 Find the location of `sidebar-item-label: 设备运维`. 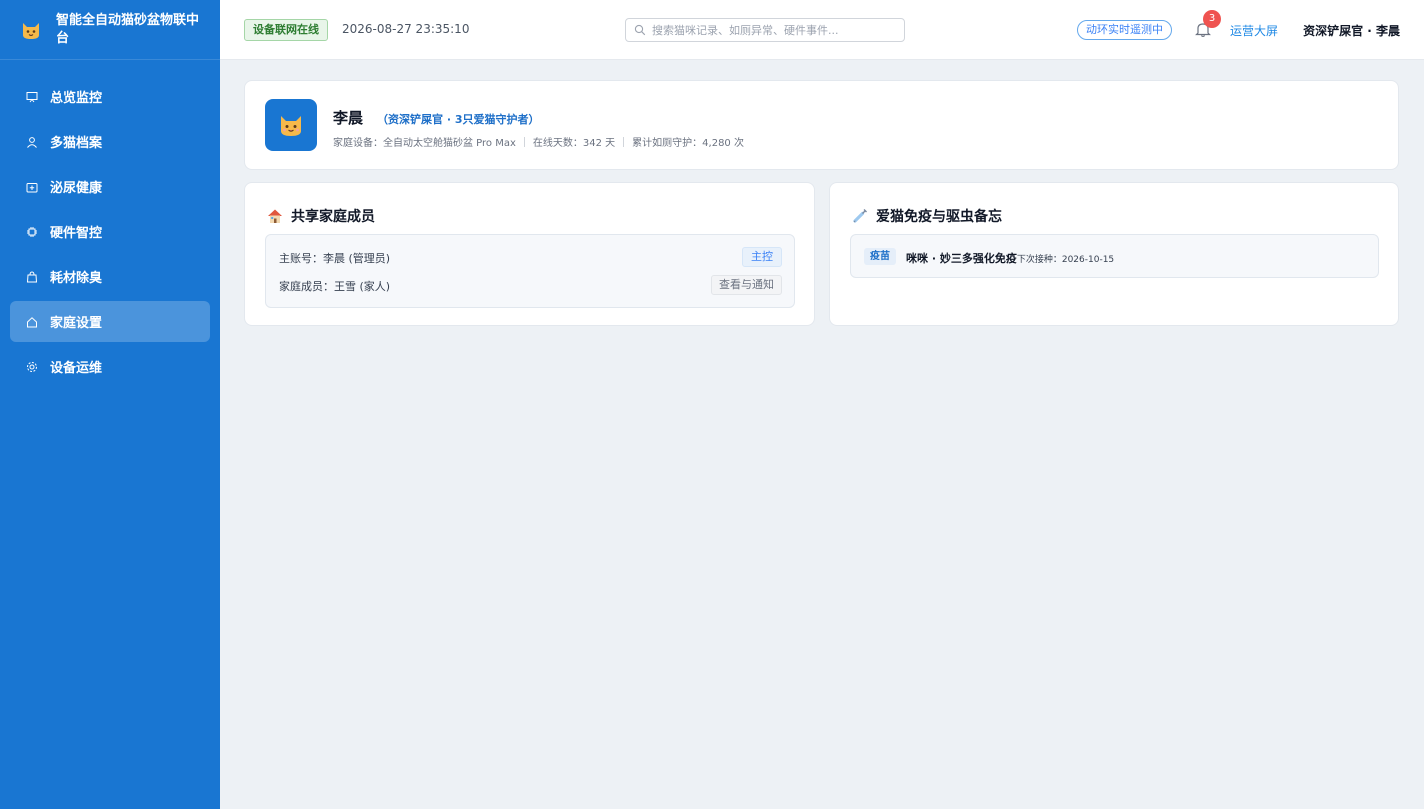

sidebar-item-label: 设备运维 is located at coordinates (76, 368).